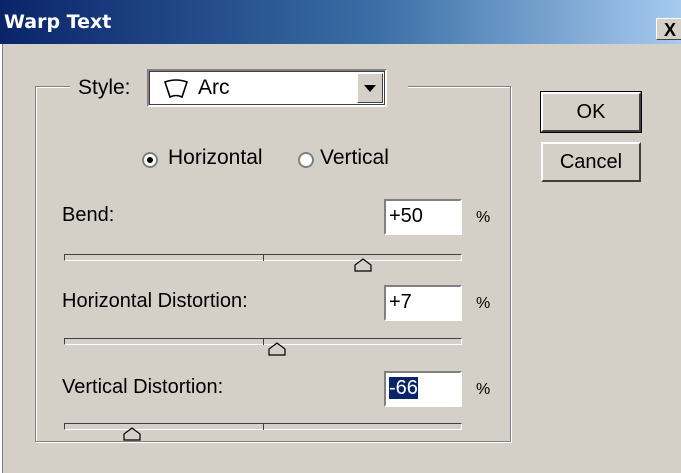 The image size is (681, 473). What do you see at coordinates (363, 265) in the screenshot?
I see `bend-slider-thumb` at bounding box center [363, 265].